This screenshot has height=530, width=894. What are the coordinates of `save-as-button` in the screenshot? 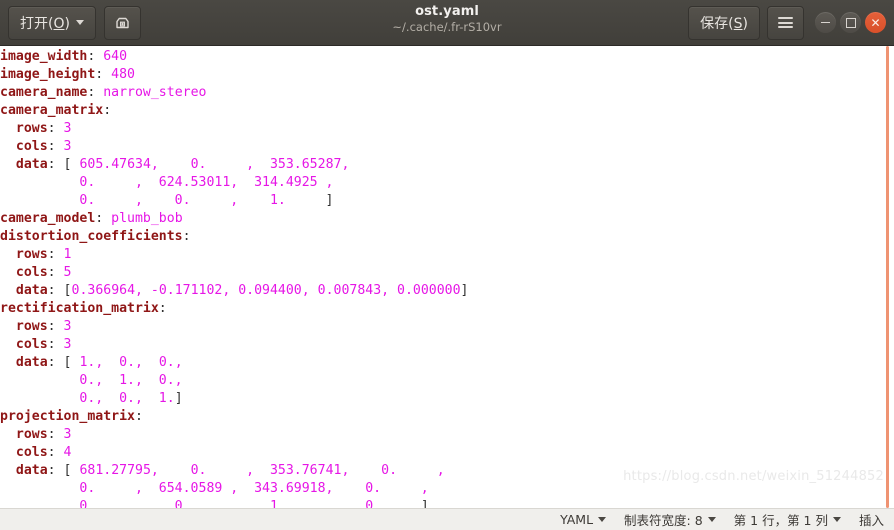 It's located at (122, 22).